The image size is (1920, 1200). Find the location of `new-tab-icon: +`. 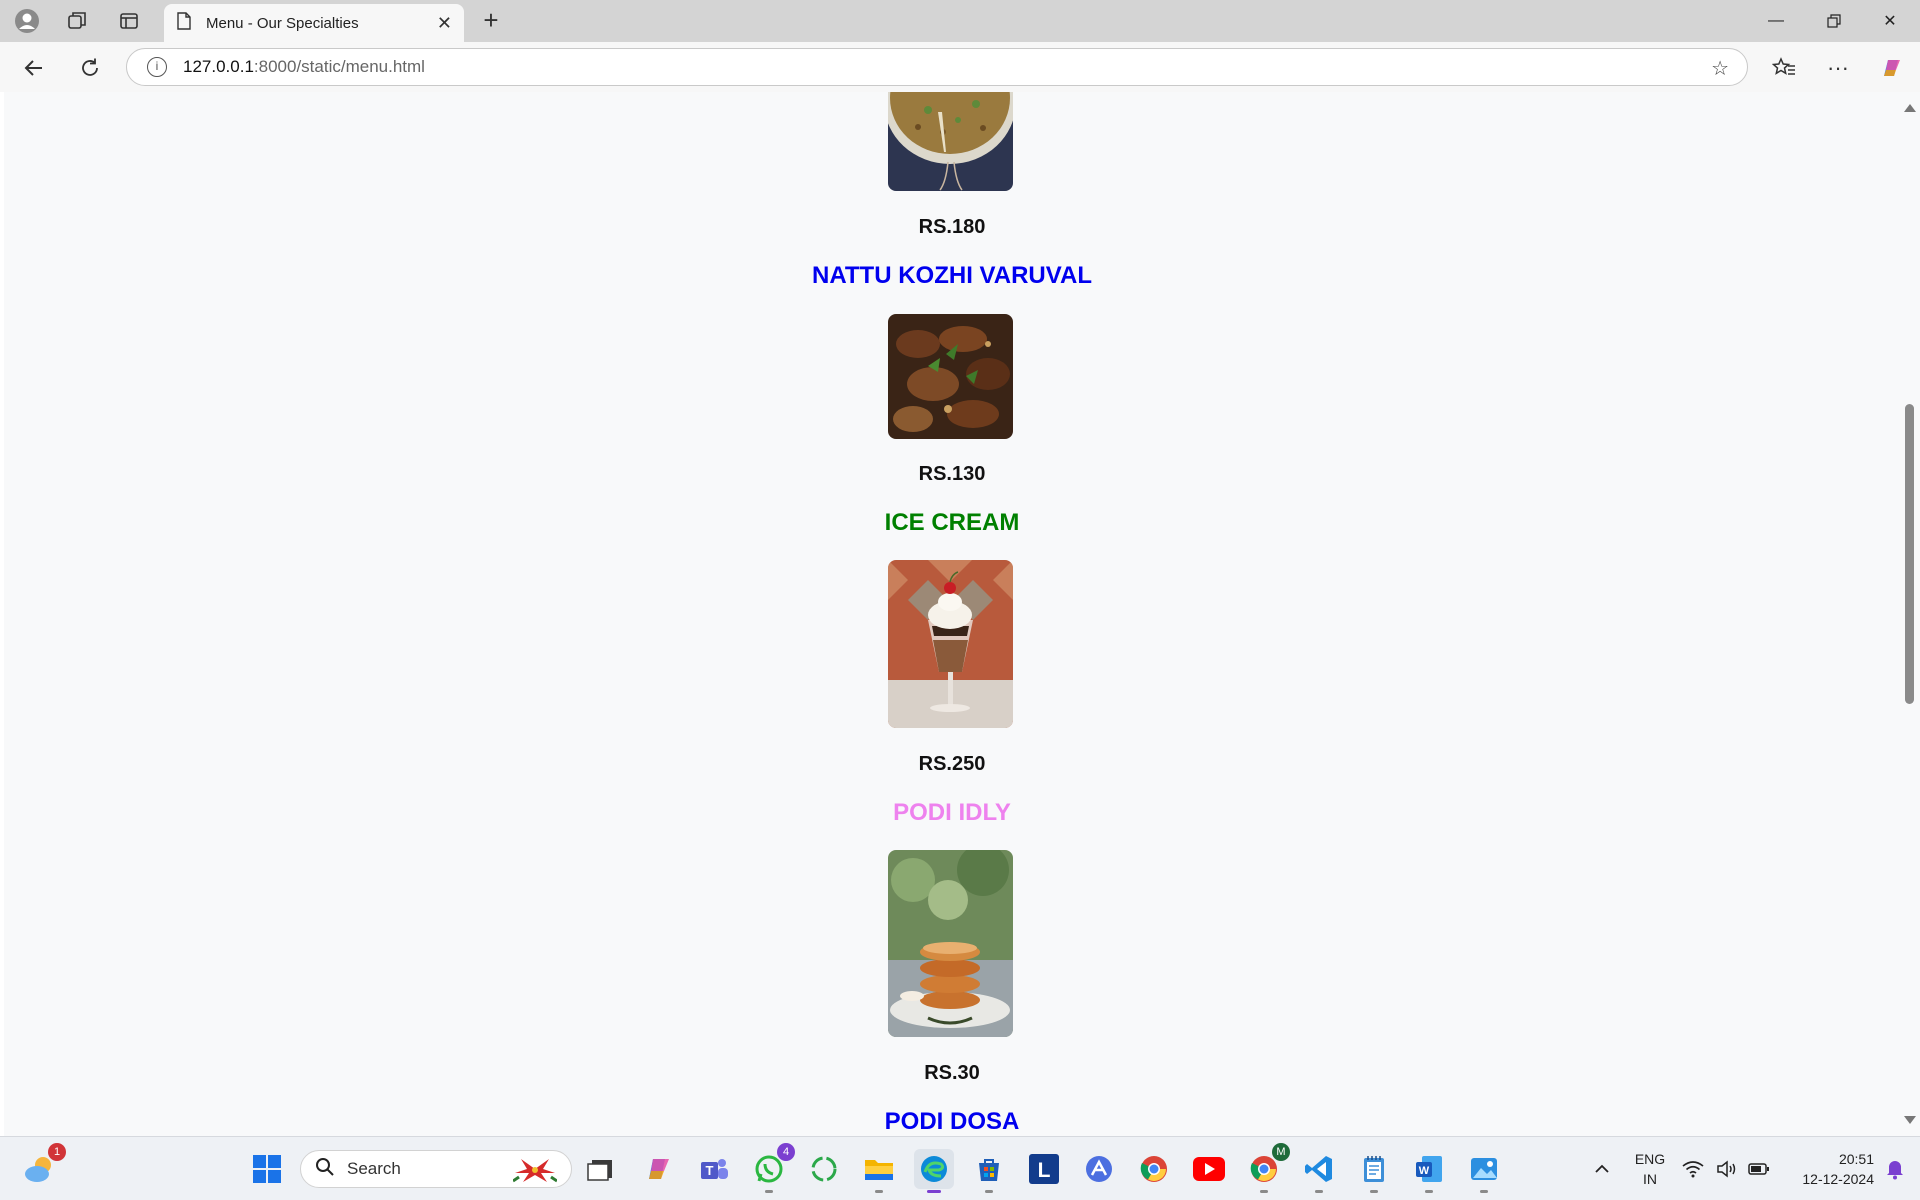

new-tab-icon: + is located at coordinates (491, 21).